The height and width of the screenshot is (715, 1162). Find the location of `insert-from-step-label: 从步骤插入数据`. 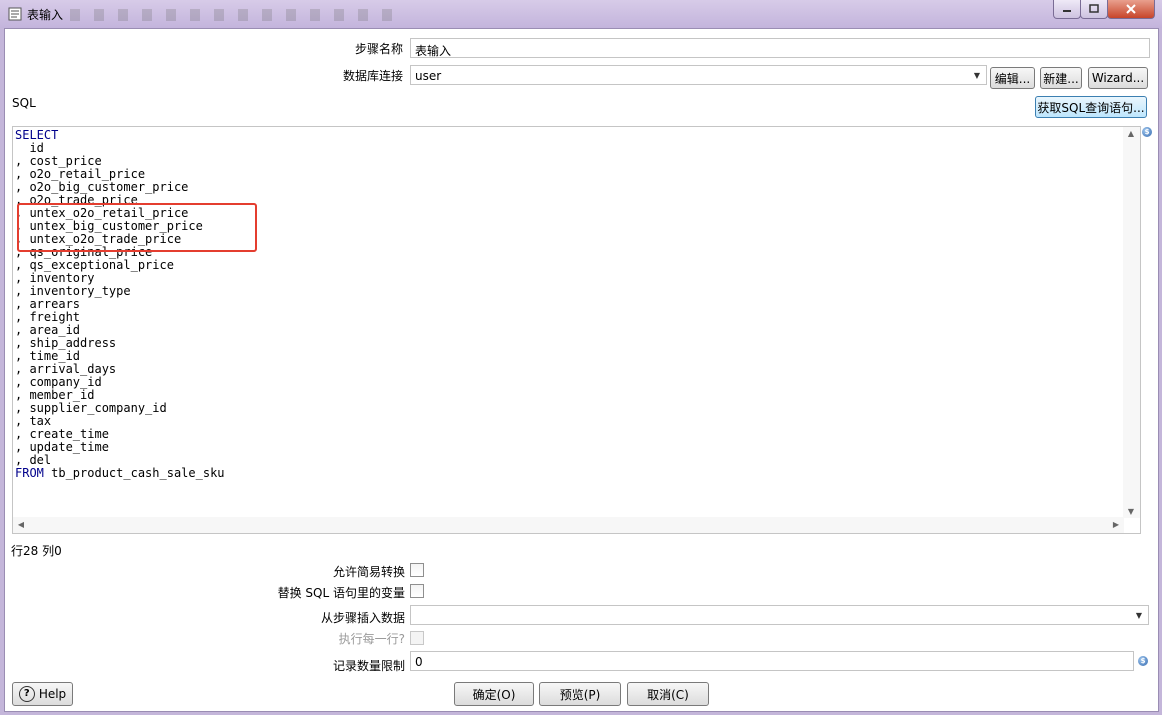

insert-from-step-label: 从步骤插入数据 is located at coordinates (362, 618).